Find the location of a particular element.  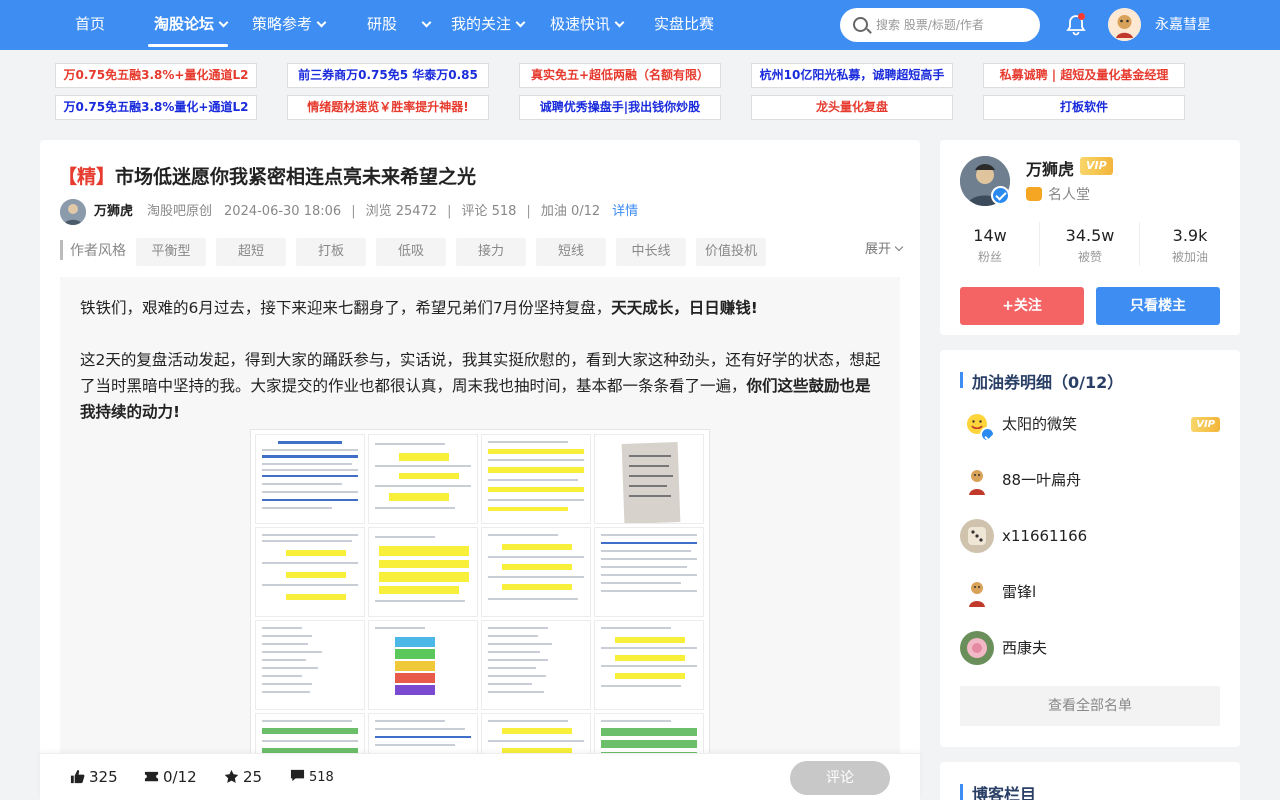

nav-item-strategy: 策略参考 is located at coordinates (289, 25).